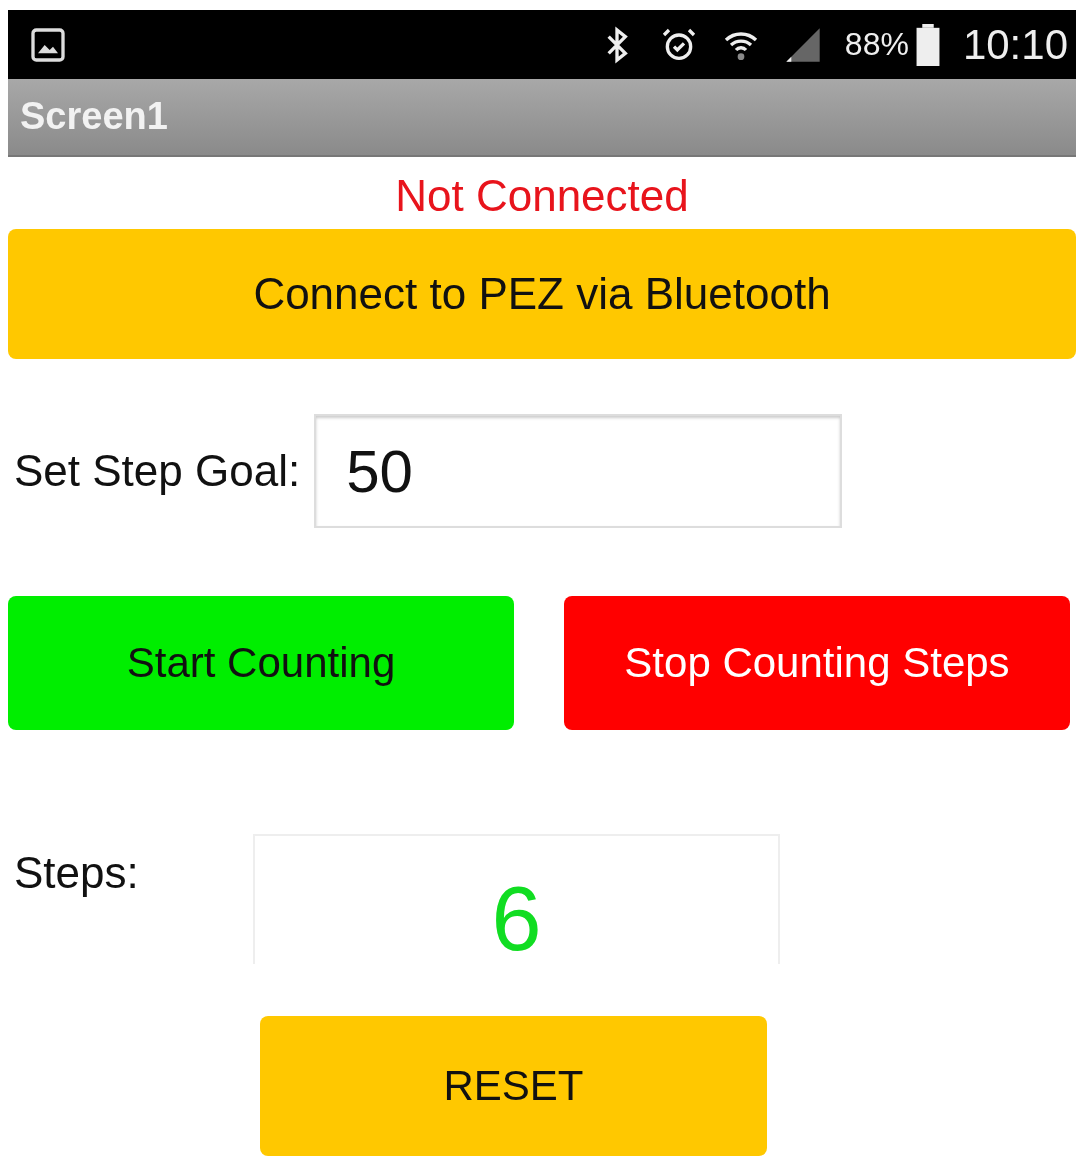 The height and width of the screenshot is (1156, 1076). What do you see at coordinates (542, 293) in the screenshot?
I see `connect-button: Connect to PEZ via Bluetooth` at bounding box center [542, 293].